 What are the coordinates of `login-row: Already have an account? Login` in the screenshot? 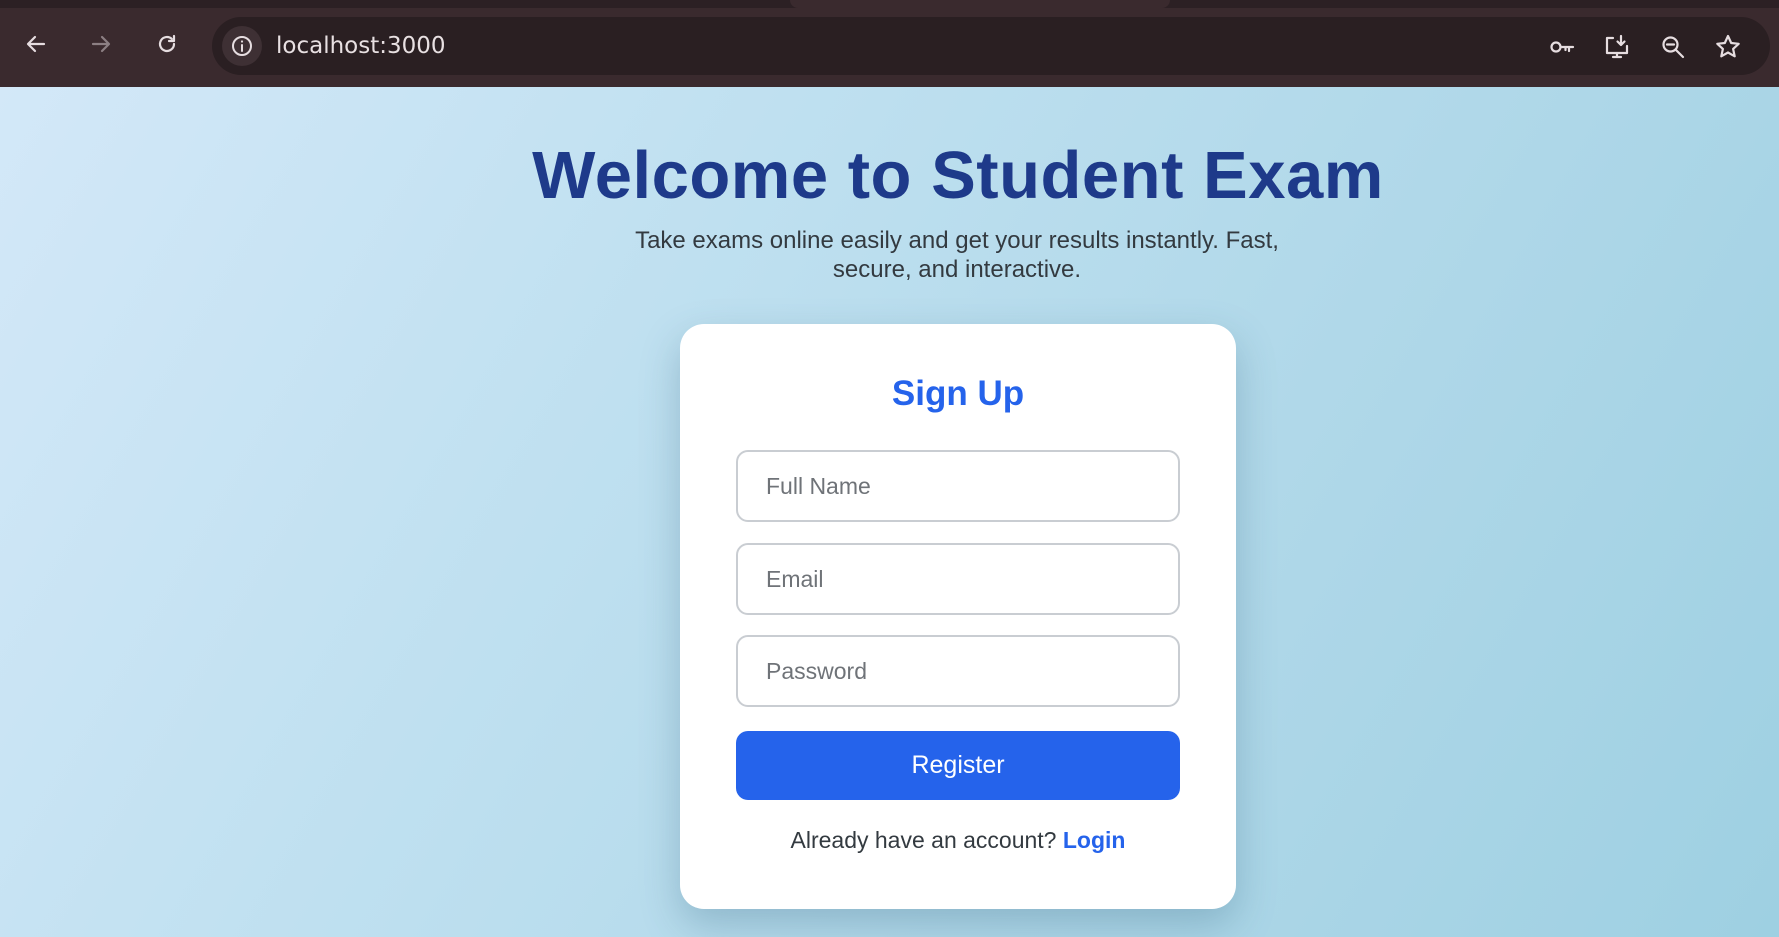 It's located at (958, 840).